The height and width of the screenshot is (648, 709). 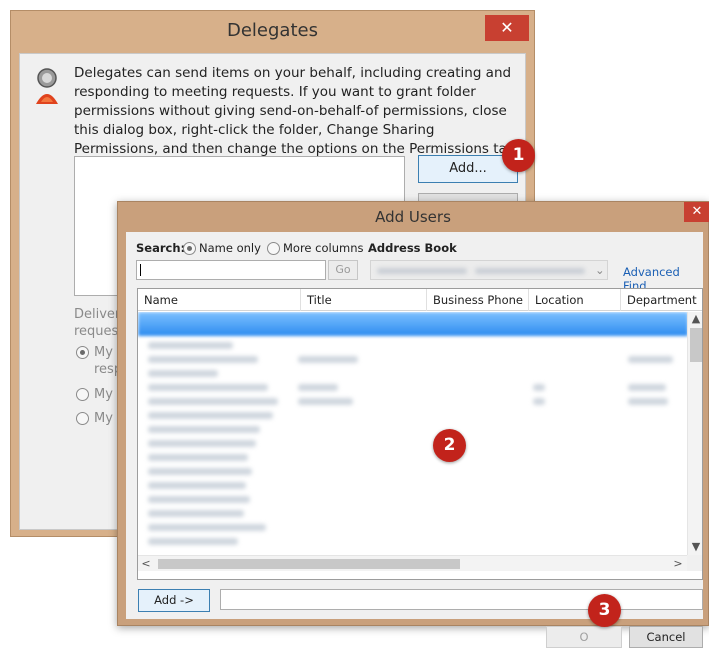 What do you see at coordinates (231, 270) in the screenshot?
I see `search-input` at bounding box center [231, 270].